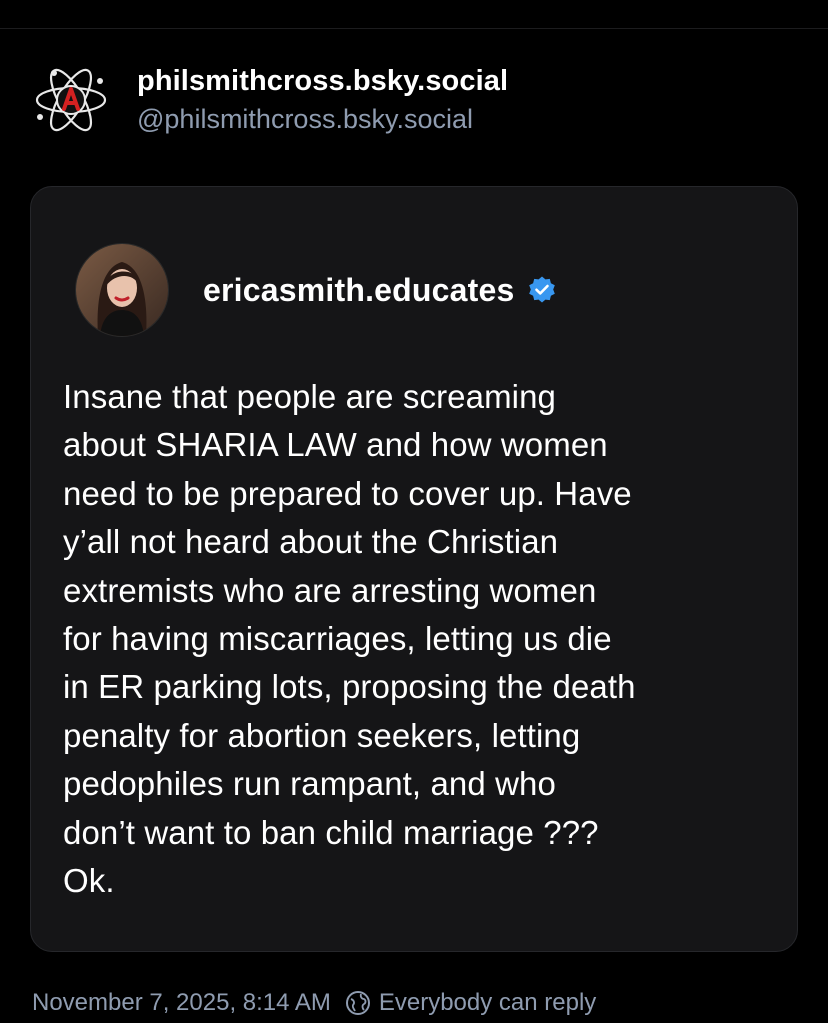  Describe the element at coordinates (181, 1003) in the screenshot. I see `post-timestamp: November 7, 2025, 8:14 AM` at that location.